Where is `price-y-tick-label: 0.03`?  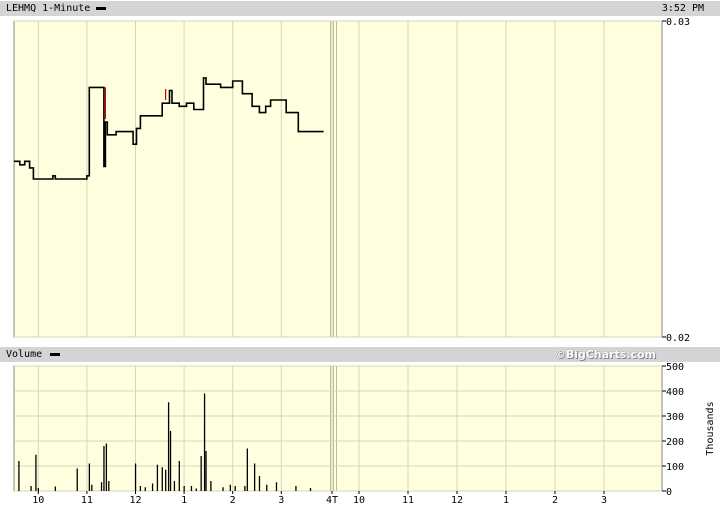 price-y-tick-label: 0.03 is located at coordinates (678, 22).